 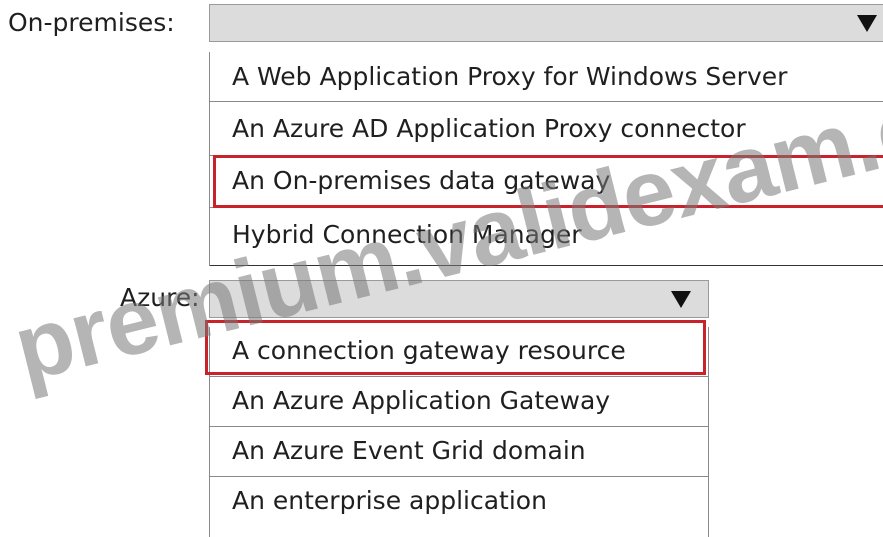 I want to click on on-premises-dropdown, so click(x=546, y=23).